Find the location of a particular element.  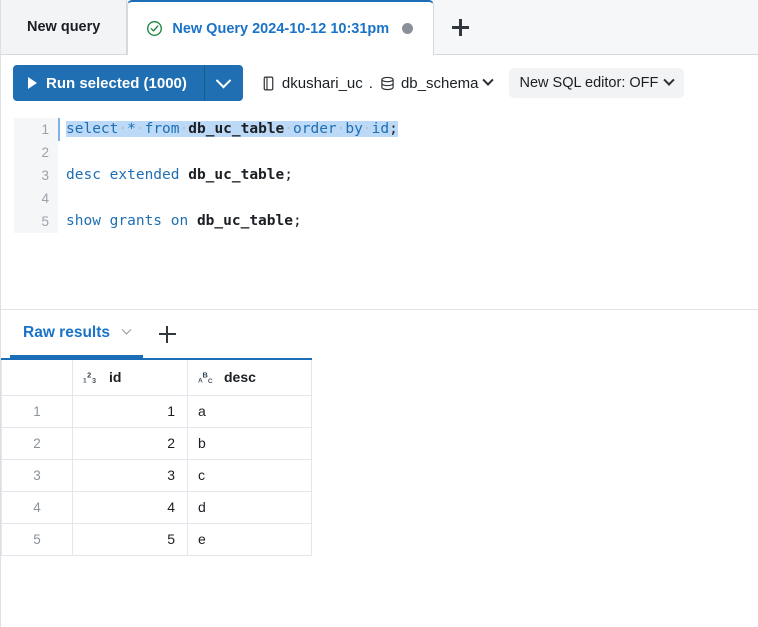

code-token: from is located at coordinates (162, 129).